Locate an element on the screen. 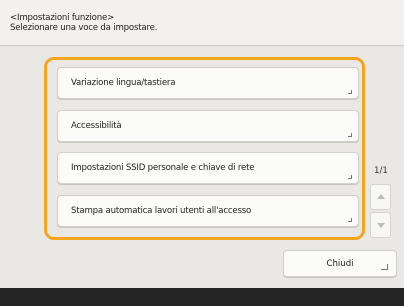  bottom-bar is located at coordinates (202, 297).